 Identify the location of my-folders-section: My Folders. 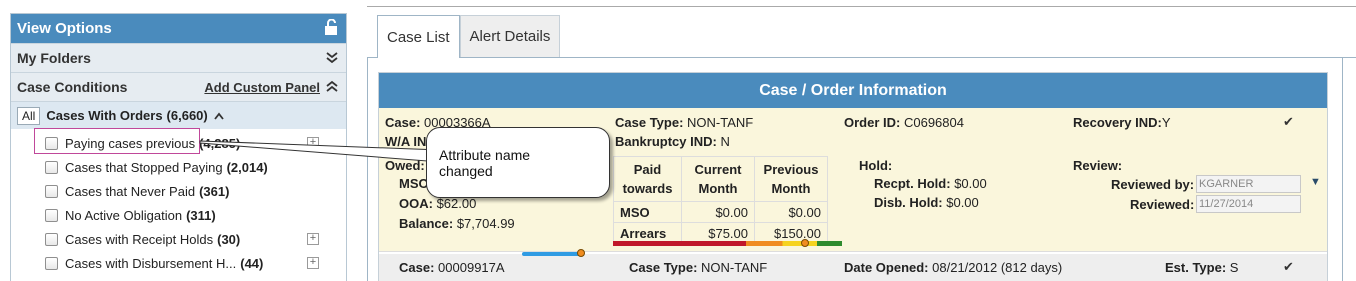
(178, 57).